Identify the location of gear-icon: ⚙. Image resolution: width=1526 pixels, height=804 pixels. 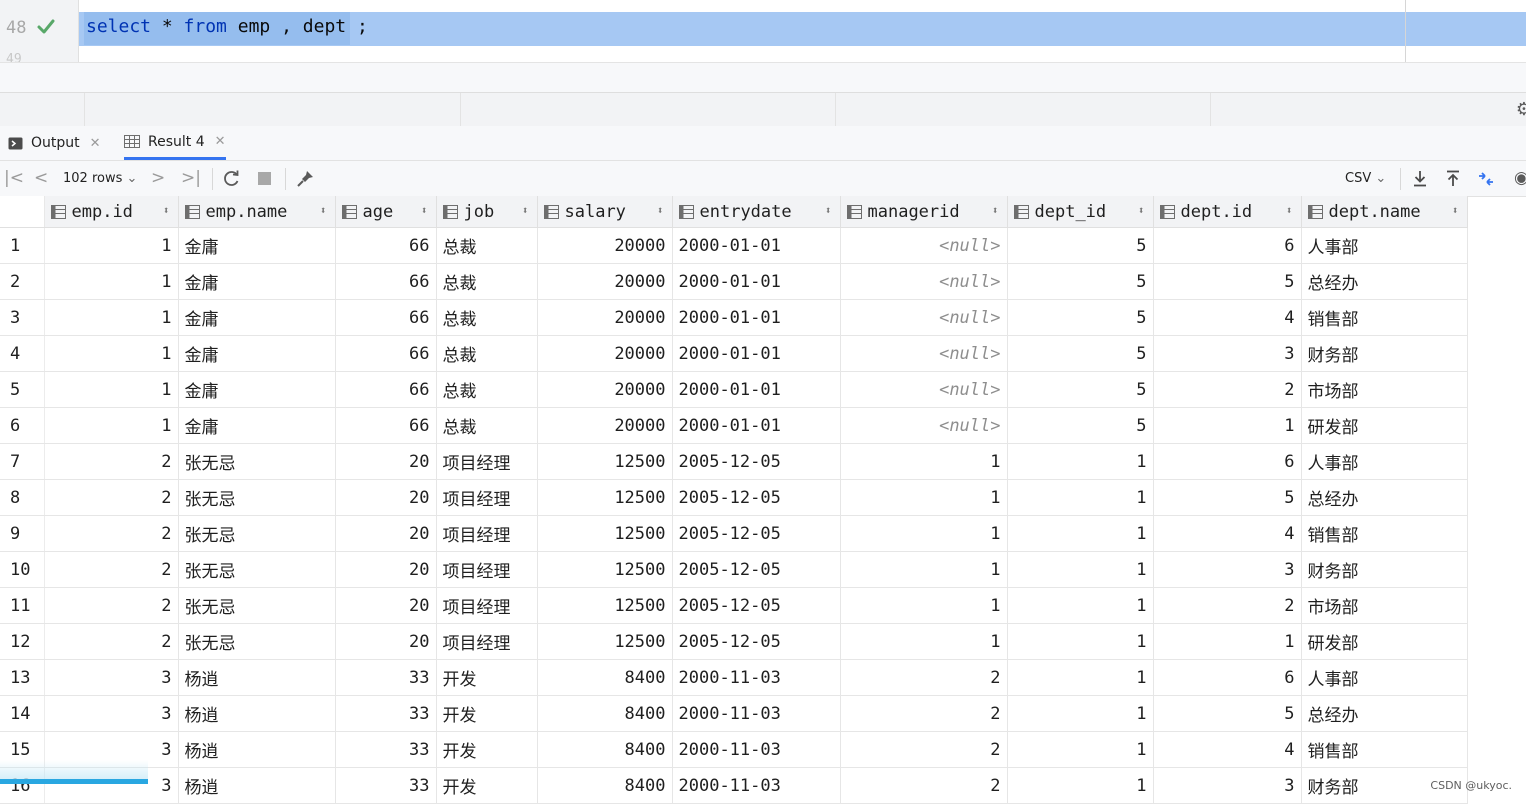
(1521, 109).